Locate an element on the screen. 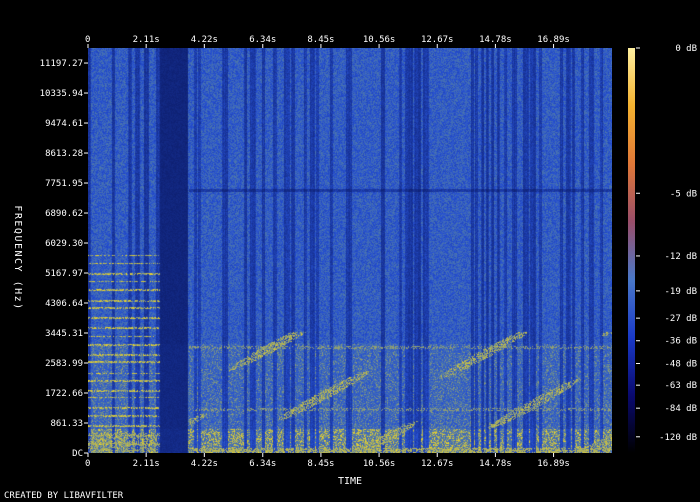  x-axis-label: TIME is located at coordinates (350, 481).